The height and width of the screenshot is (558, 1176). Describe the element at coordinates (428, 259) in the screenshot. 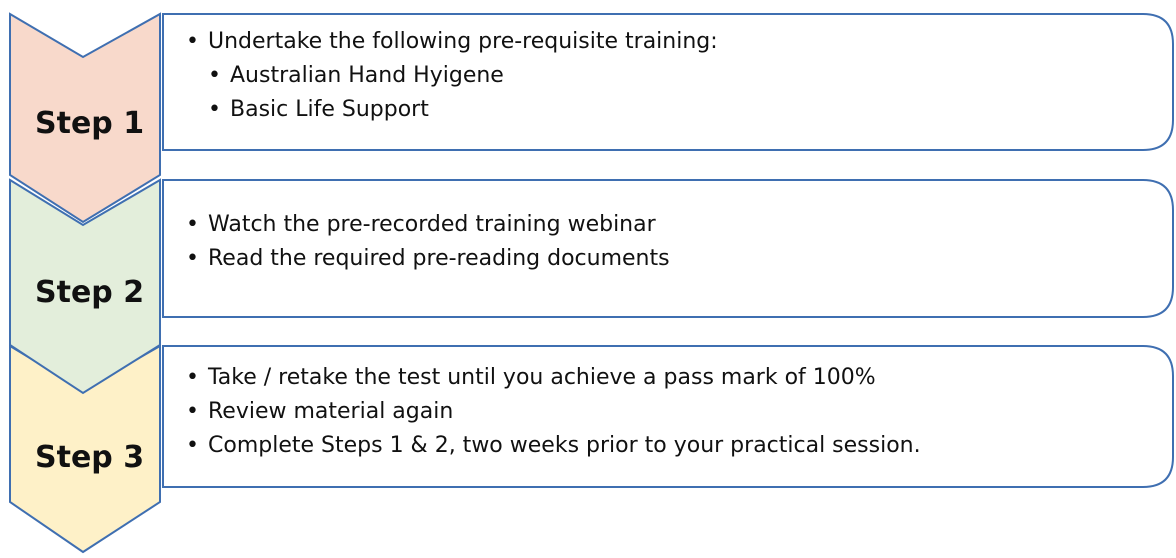

I see `step-2-item: Read the required pre-reading documents` at that location.